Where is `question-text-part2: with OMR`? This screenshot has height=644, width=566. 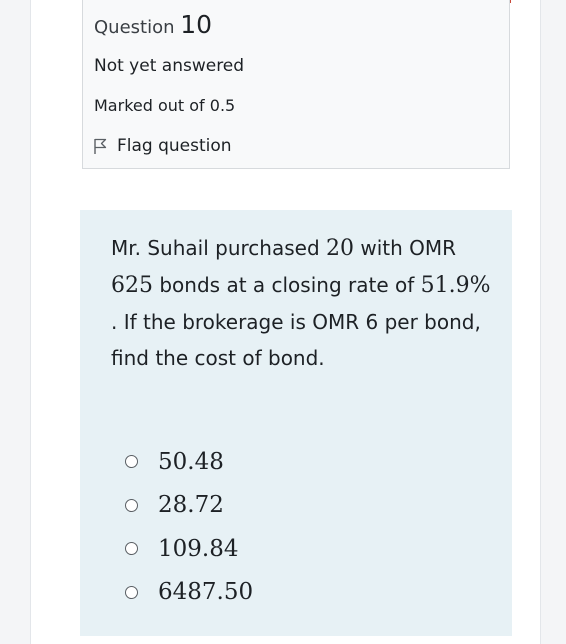
question-text-part2: with OMR is located at coordinates (405, 248).